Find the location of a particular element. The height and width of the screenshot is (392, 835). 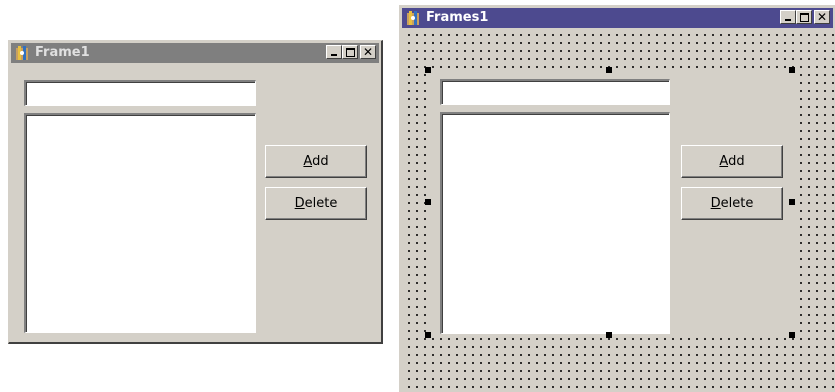

frames1-add-button: Add is located at coordinates (732, 161).